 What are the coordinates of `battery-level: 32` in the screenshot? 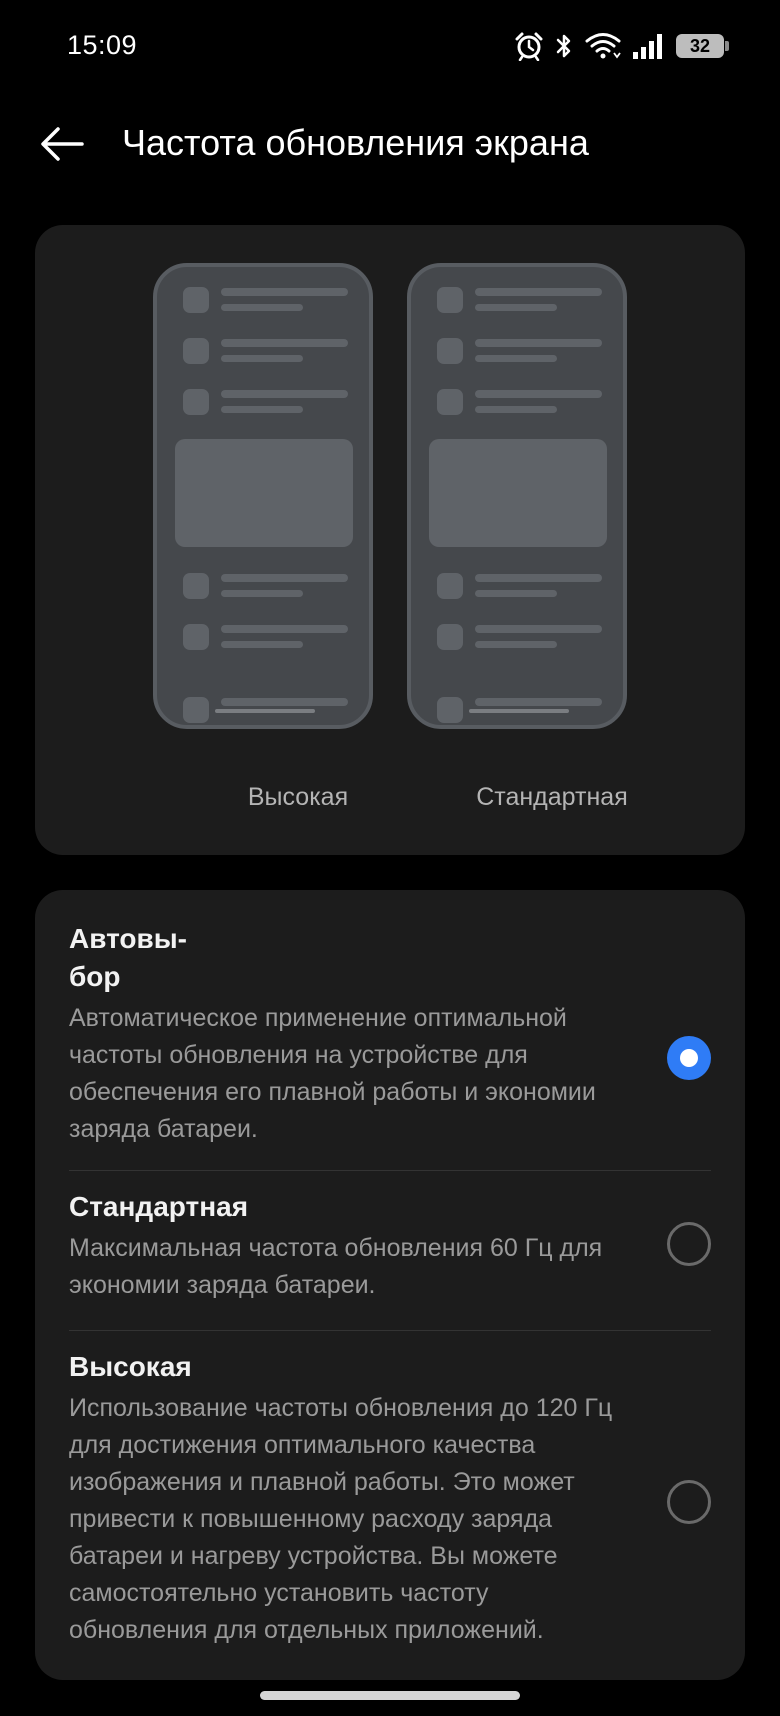 It's located at (700, 45).